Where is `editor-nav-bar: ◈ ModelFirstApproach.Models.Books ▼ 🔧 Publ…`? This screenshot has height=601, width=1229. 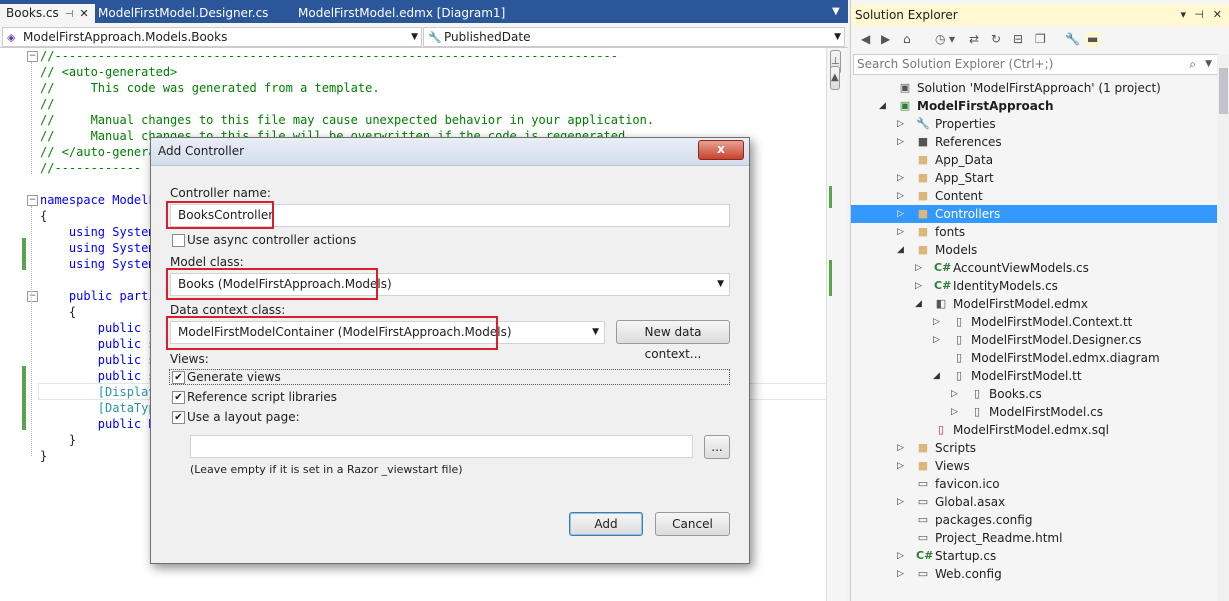
editor-nav-bar: ◈ ModelFirstApproach.Models.Books ▼ 🔧 Publ… is located at coordinates (424, 37).